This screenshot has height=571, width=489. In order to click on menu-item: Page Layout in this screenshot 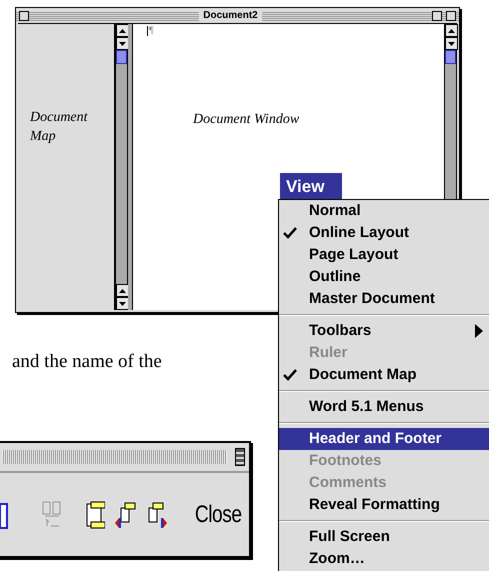, I will do `click(384, 255)`.